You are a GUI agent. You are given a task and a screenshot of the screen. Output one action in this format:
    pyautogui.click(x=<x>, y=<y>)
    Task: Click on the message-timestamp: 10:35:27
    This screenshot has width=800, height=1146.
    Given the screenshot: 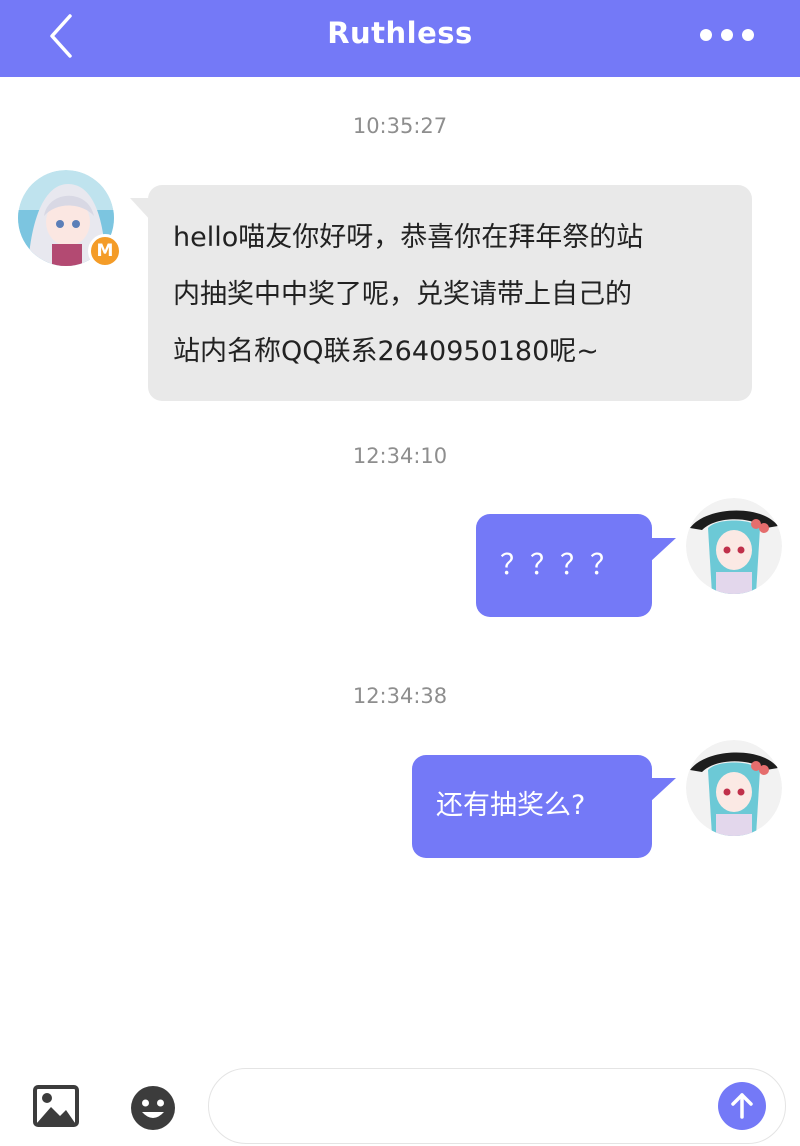 What is the action you would take?
    pyautogui.click(x=400, y=126)
    